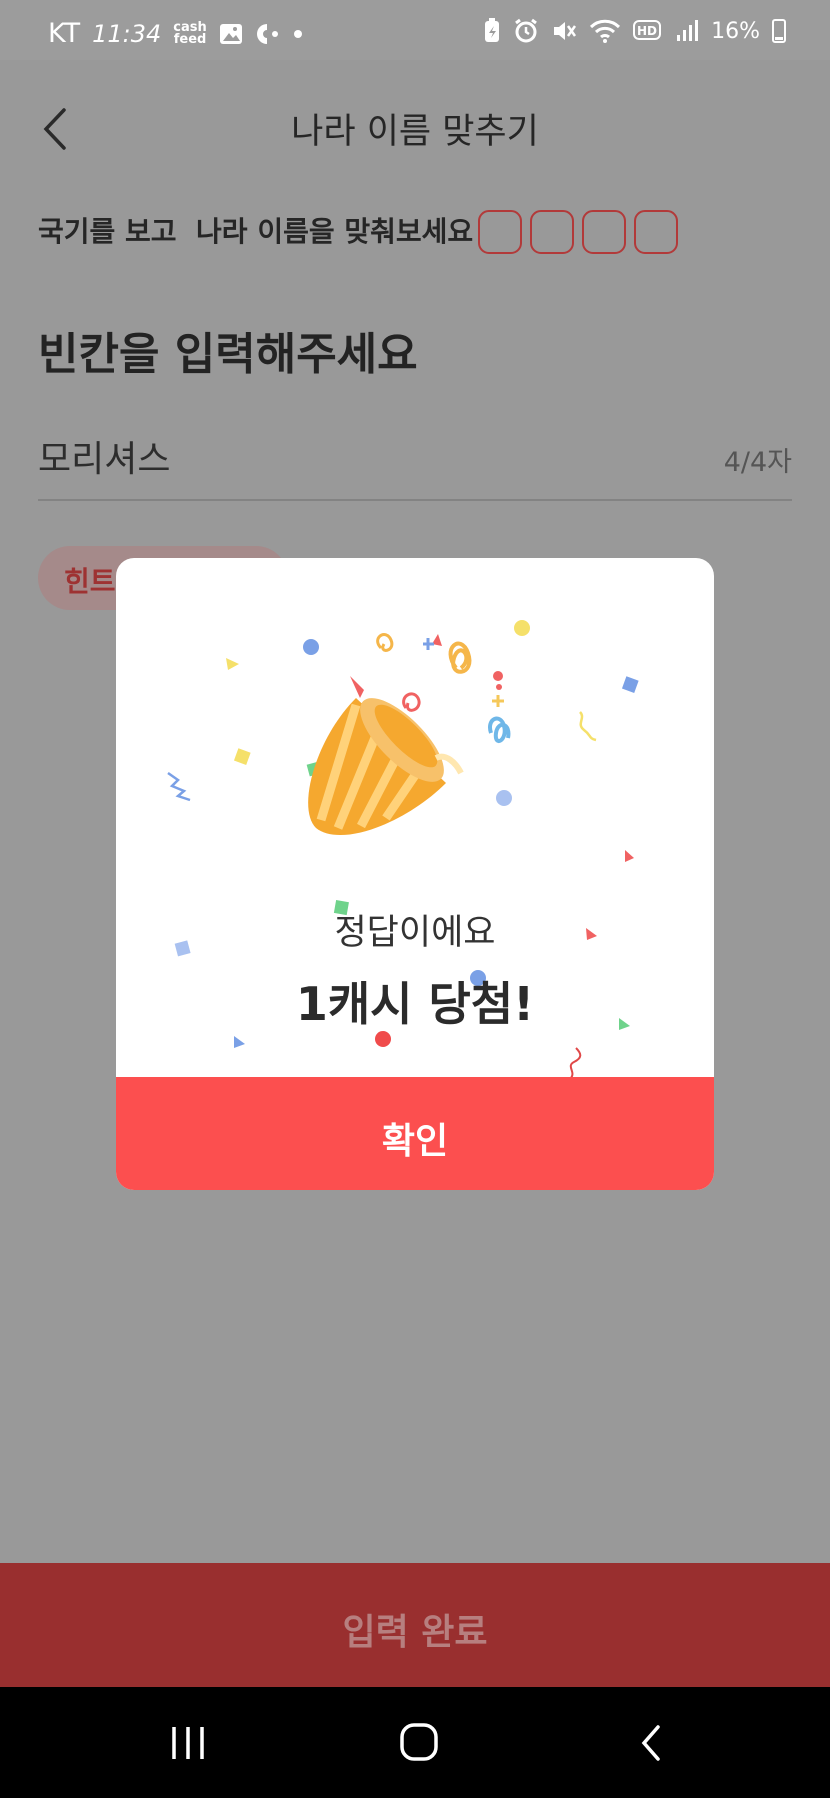 The height and width of the screenshot is (1798, 830). I want to click on carrier-label: KT, so click(64, 33).